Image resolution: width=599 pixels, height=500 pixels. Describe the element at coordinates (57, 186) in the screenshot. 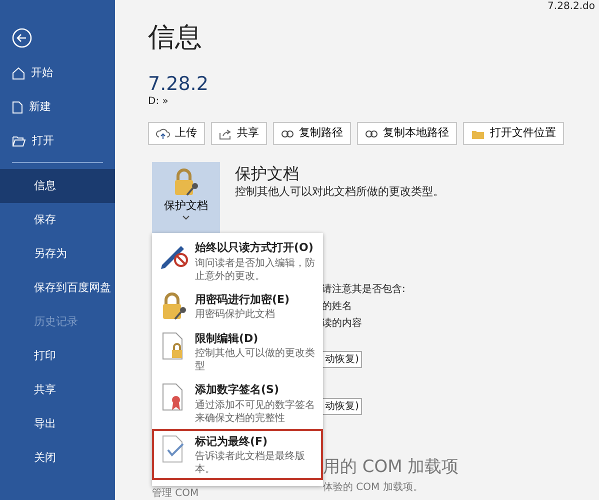

I see `sidebar-item: 信息` at that location.